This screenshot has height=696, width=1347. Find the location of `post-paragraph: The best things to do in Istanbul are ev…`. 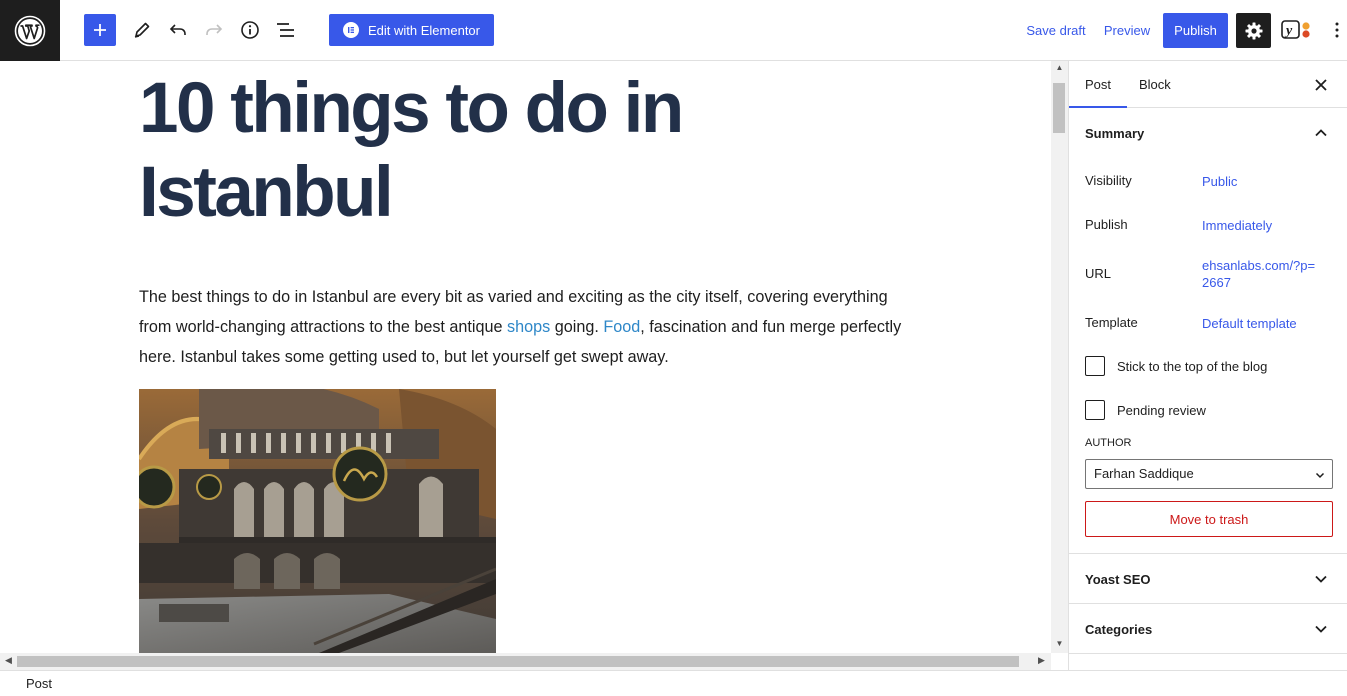

post-paragraph: The best things to do in Istanbul are ev… is located at coordinates (529, 327).